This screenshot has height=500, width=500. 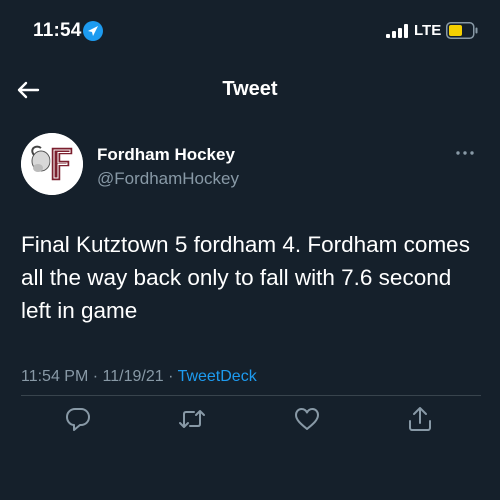 I want to click on tweet-meta: 11:54 PM · 11/19/21 · TweetDeck, so click(x=139, y=377).